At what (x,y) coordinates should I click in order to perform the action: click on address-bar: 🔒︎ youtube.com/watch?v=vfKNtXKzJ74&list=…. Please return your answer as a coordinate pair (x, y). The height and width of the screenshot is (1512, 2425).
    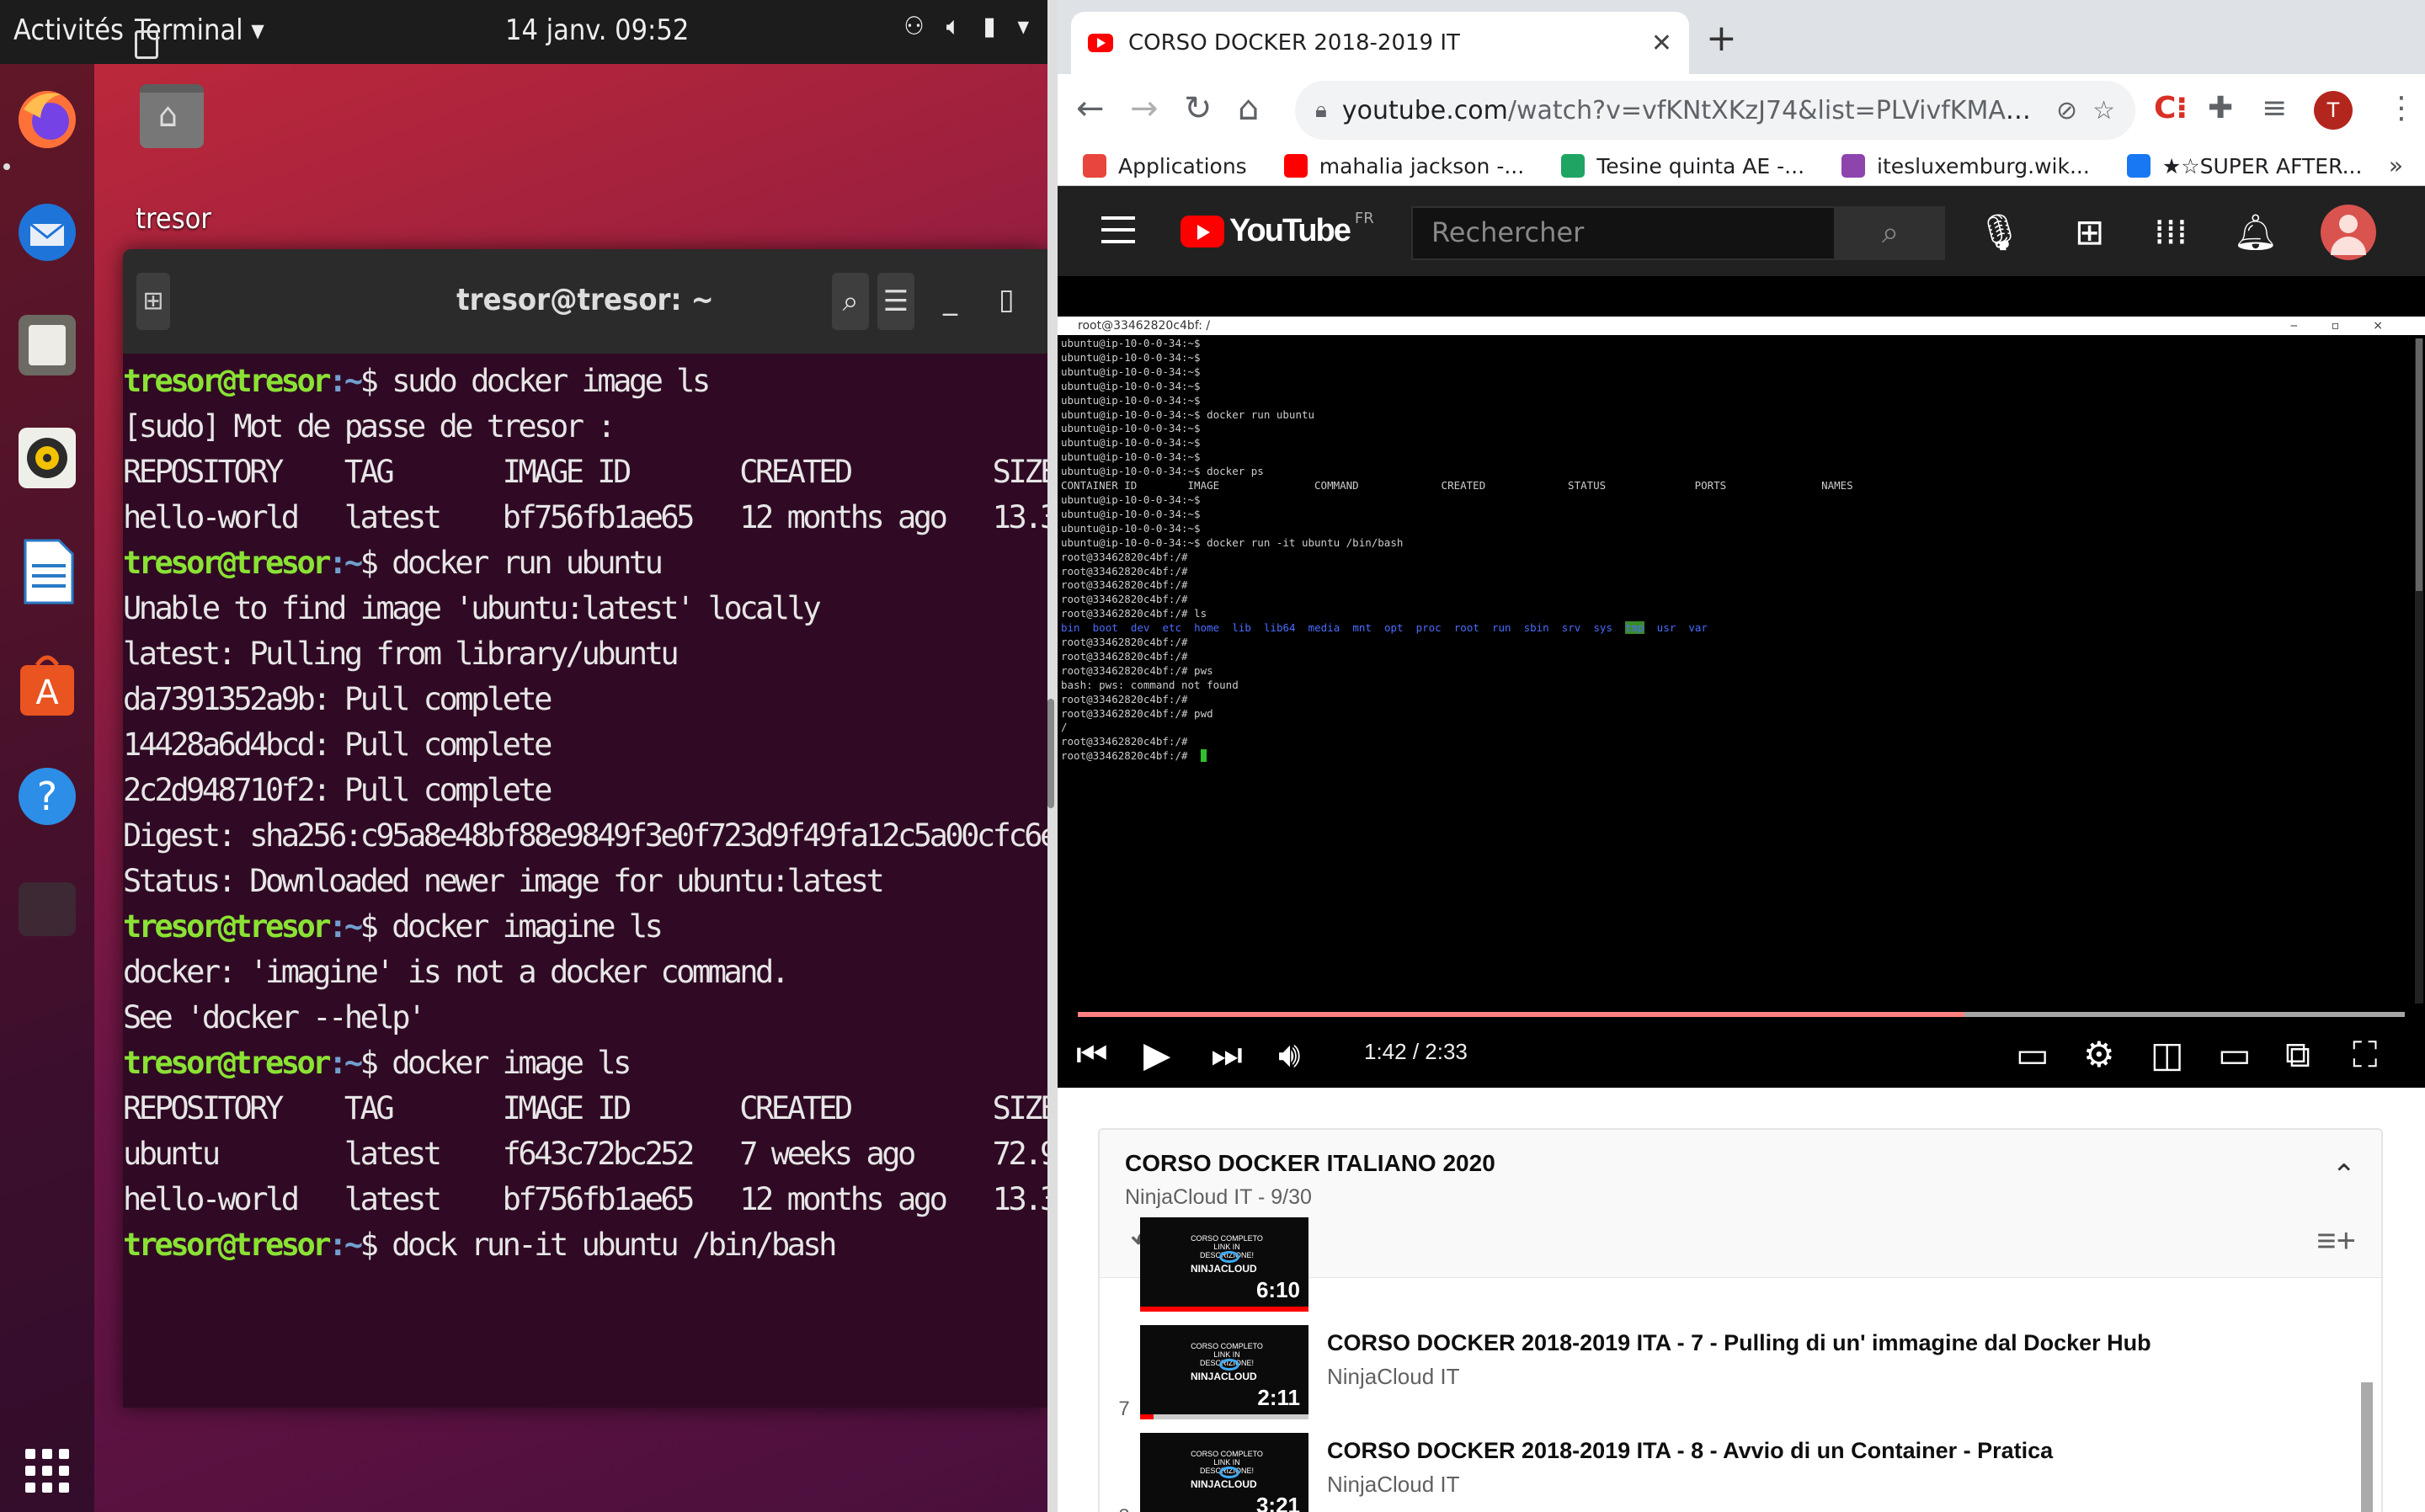
    Looking at the image, I should click on (1715, 111).